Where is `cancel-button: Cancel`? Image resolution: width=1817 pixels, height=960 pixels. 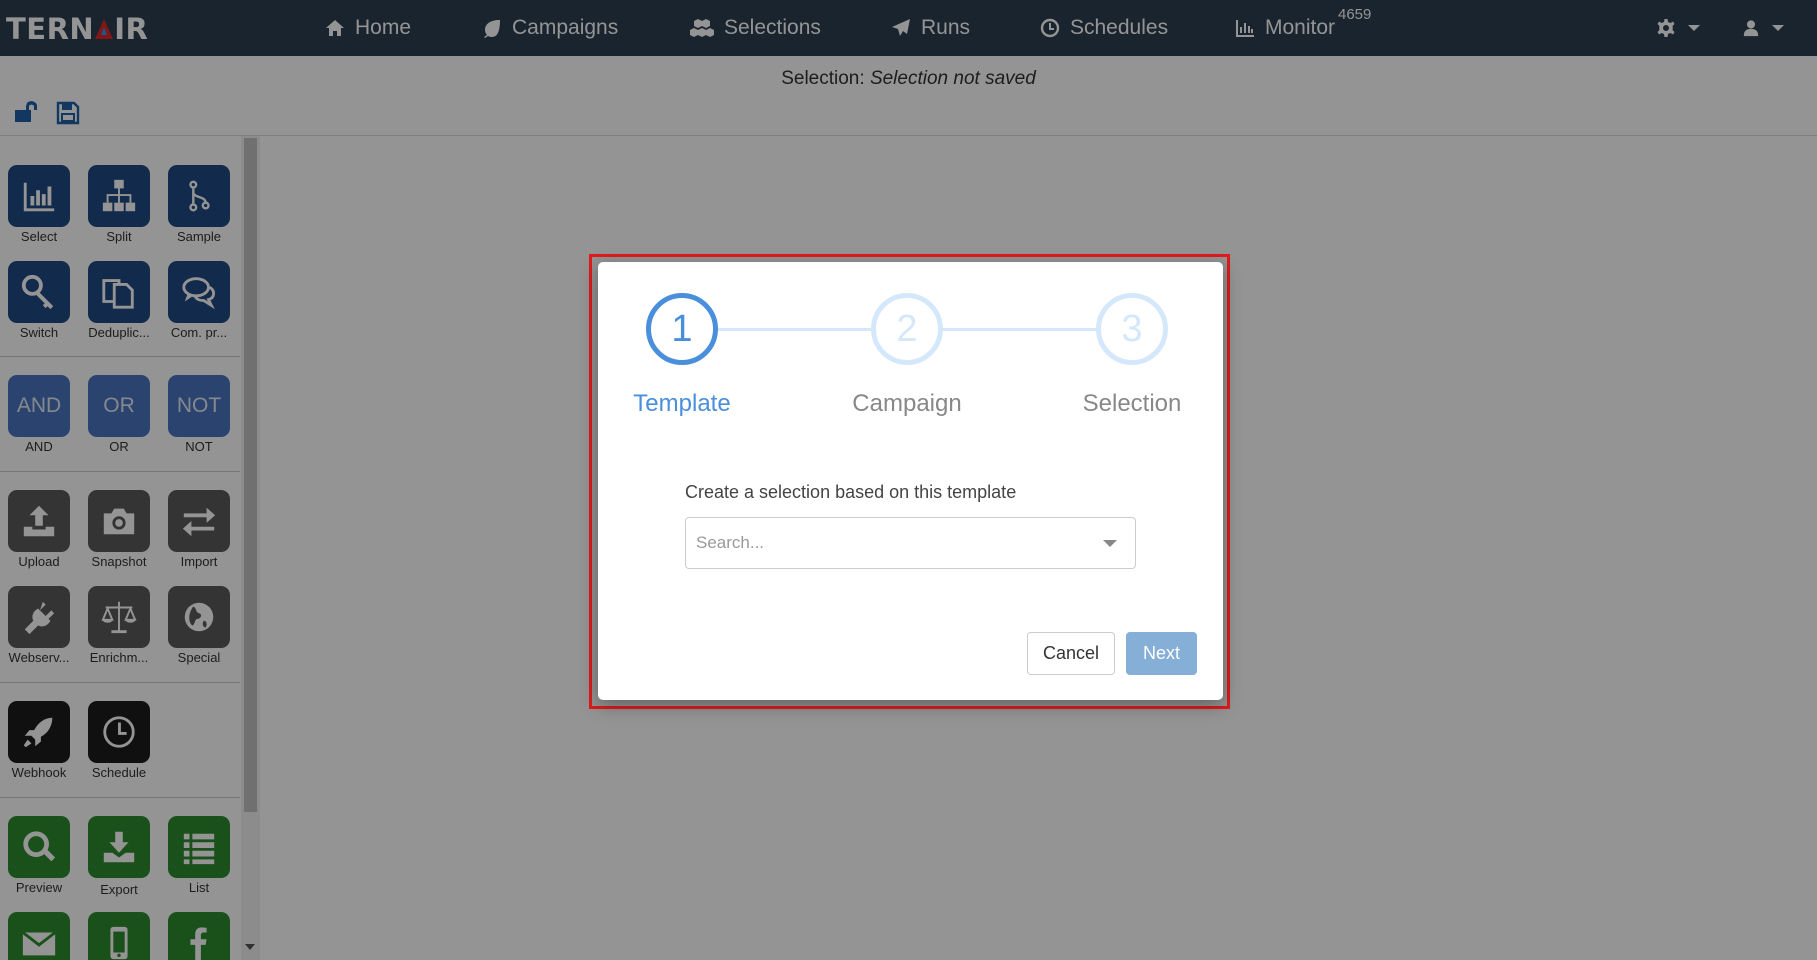 cancel-button: Cancel is located at coordinates (1071, 653).